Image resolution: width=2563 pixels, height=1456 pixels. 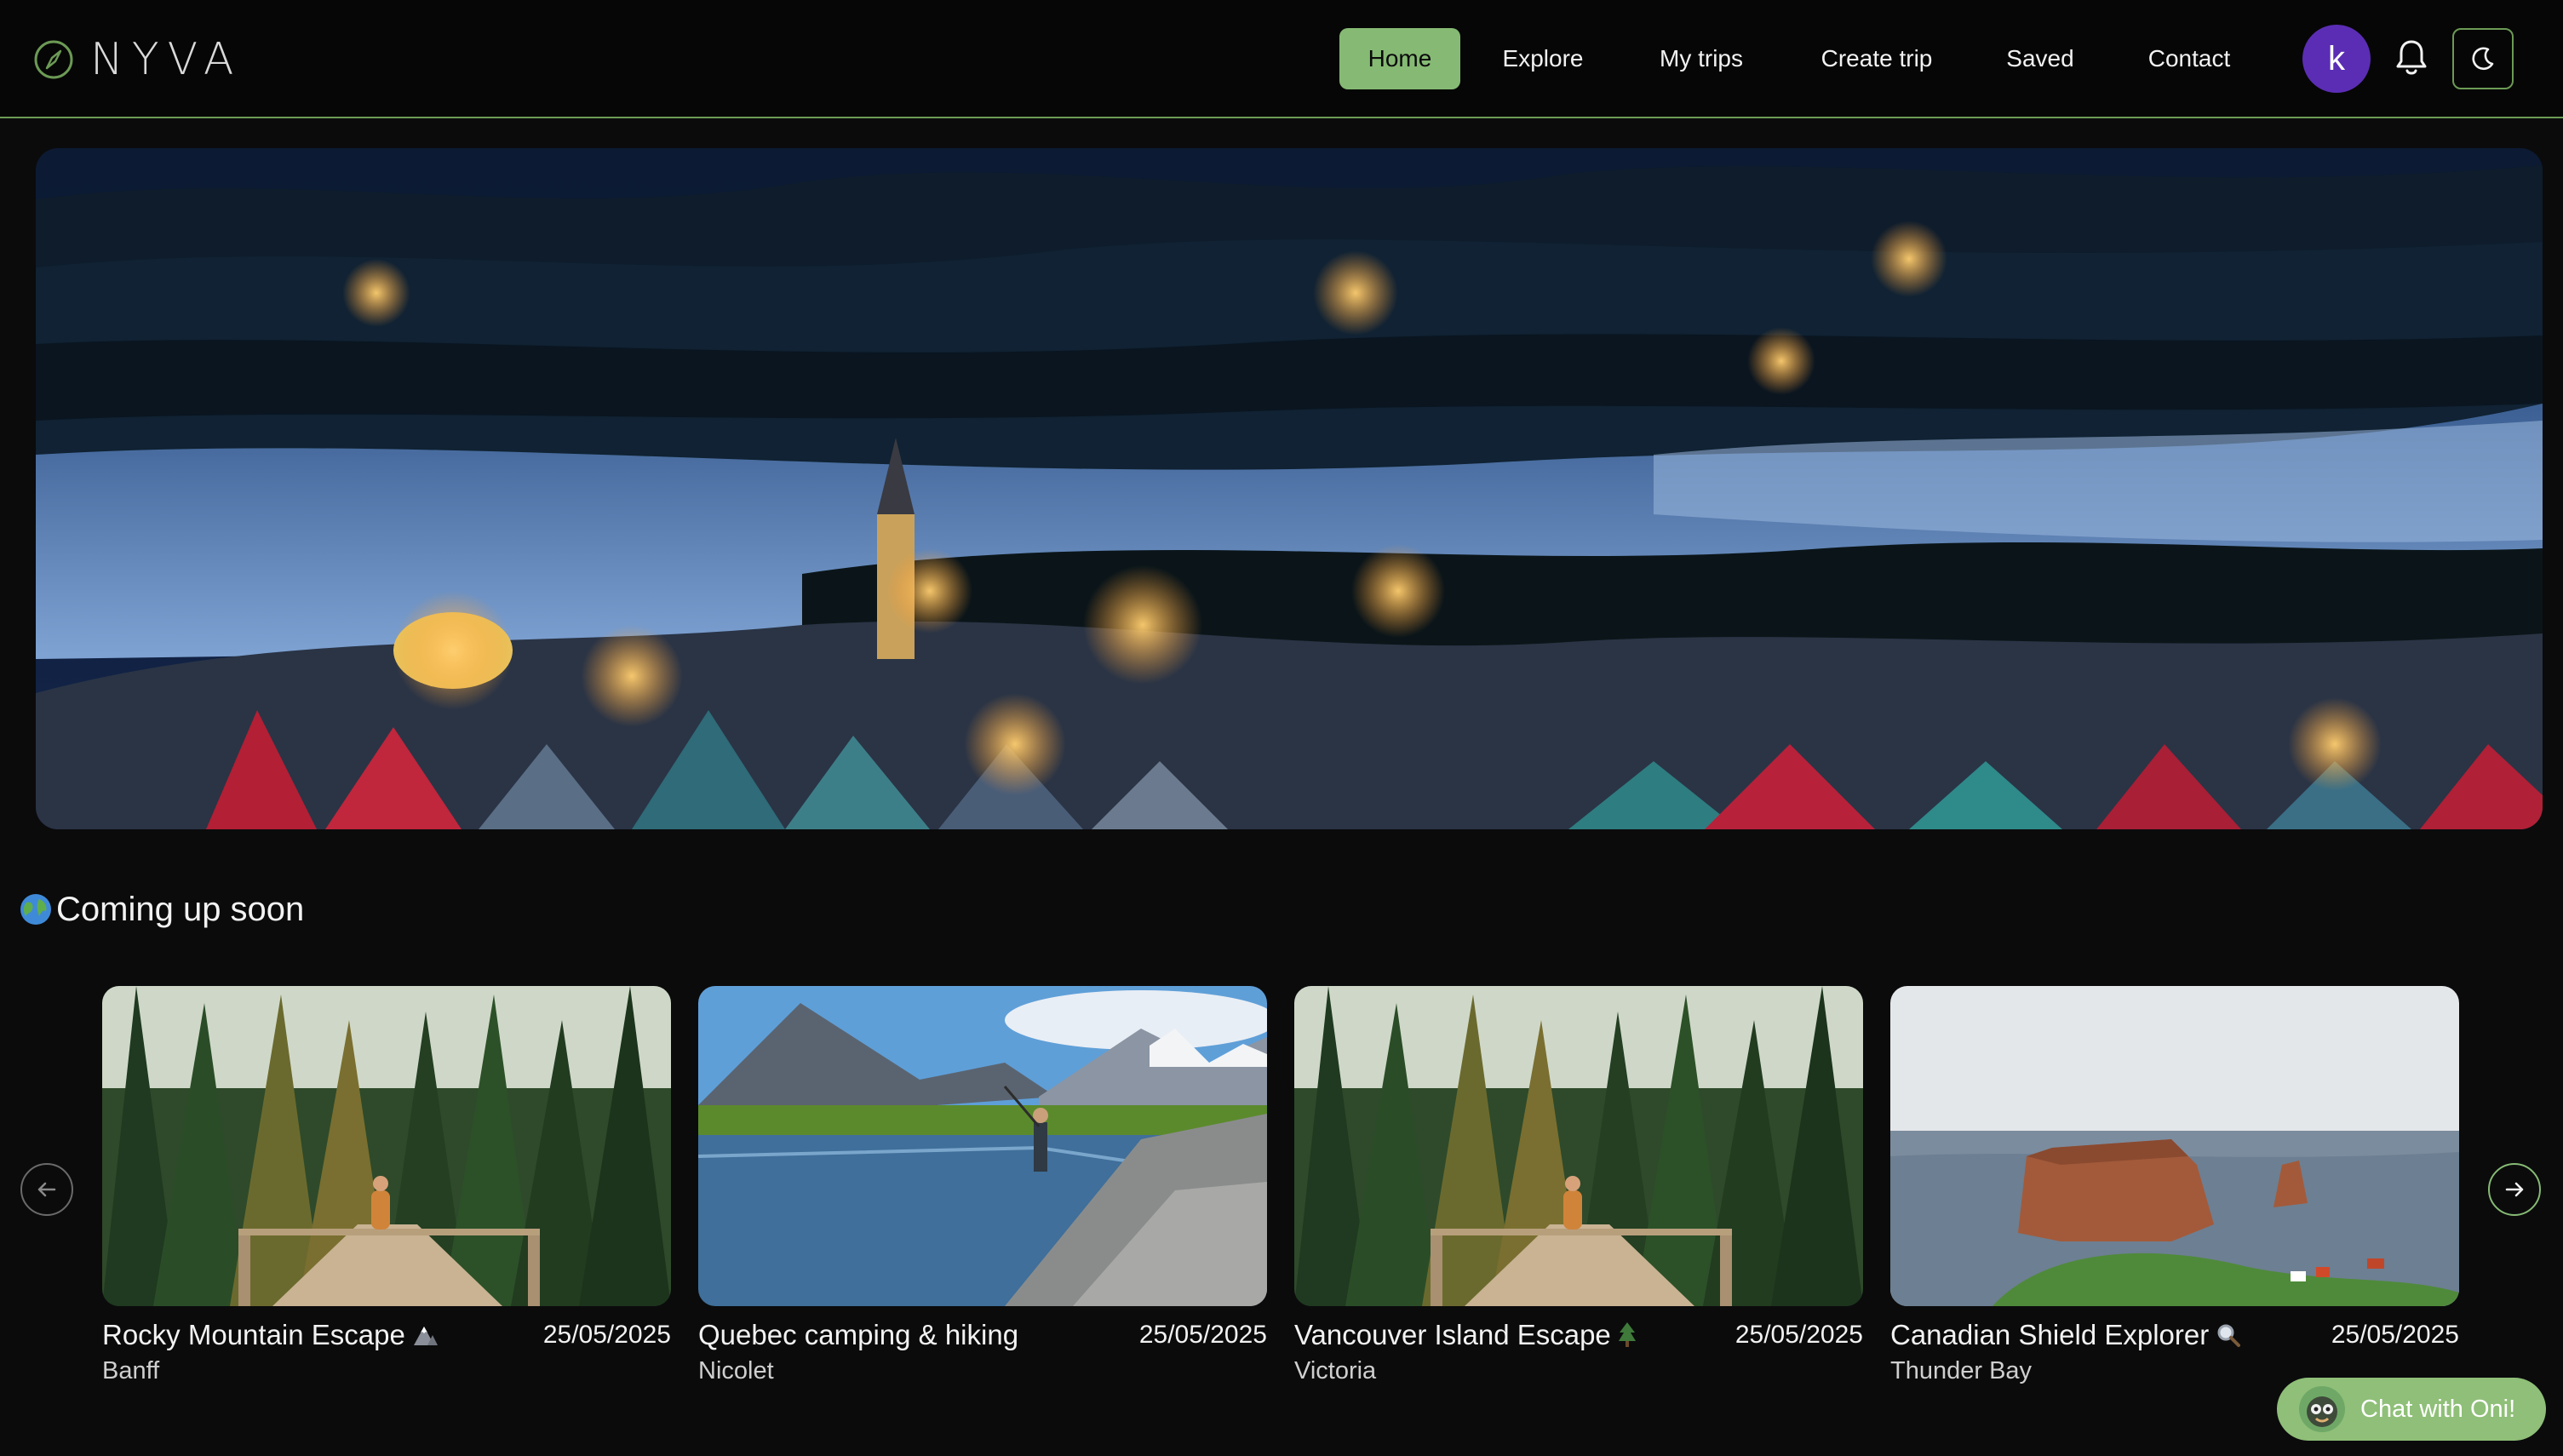 I want to click on chat-button: Chat with Oni!, so click(x=2411, y=1409).